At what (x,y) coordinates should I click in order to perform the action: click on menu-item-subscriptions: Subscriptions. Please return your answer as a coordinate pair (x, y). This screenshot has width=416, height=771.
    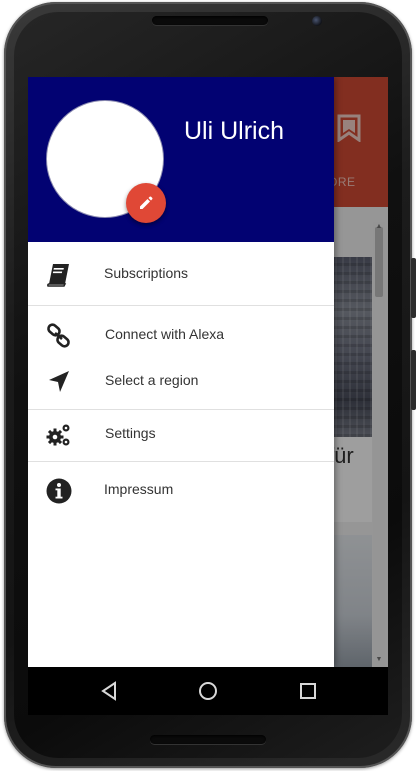
    Looking at the image, I should click on (181, 274).